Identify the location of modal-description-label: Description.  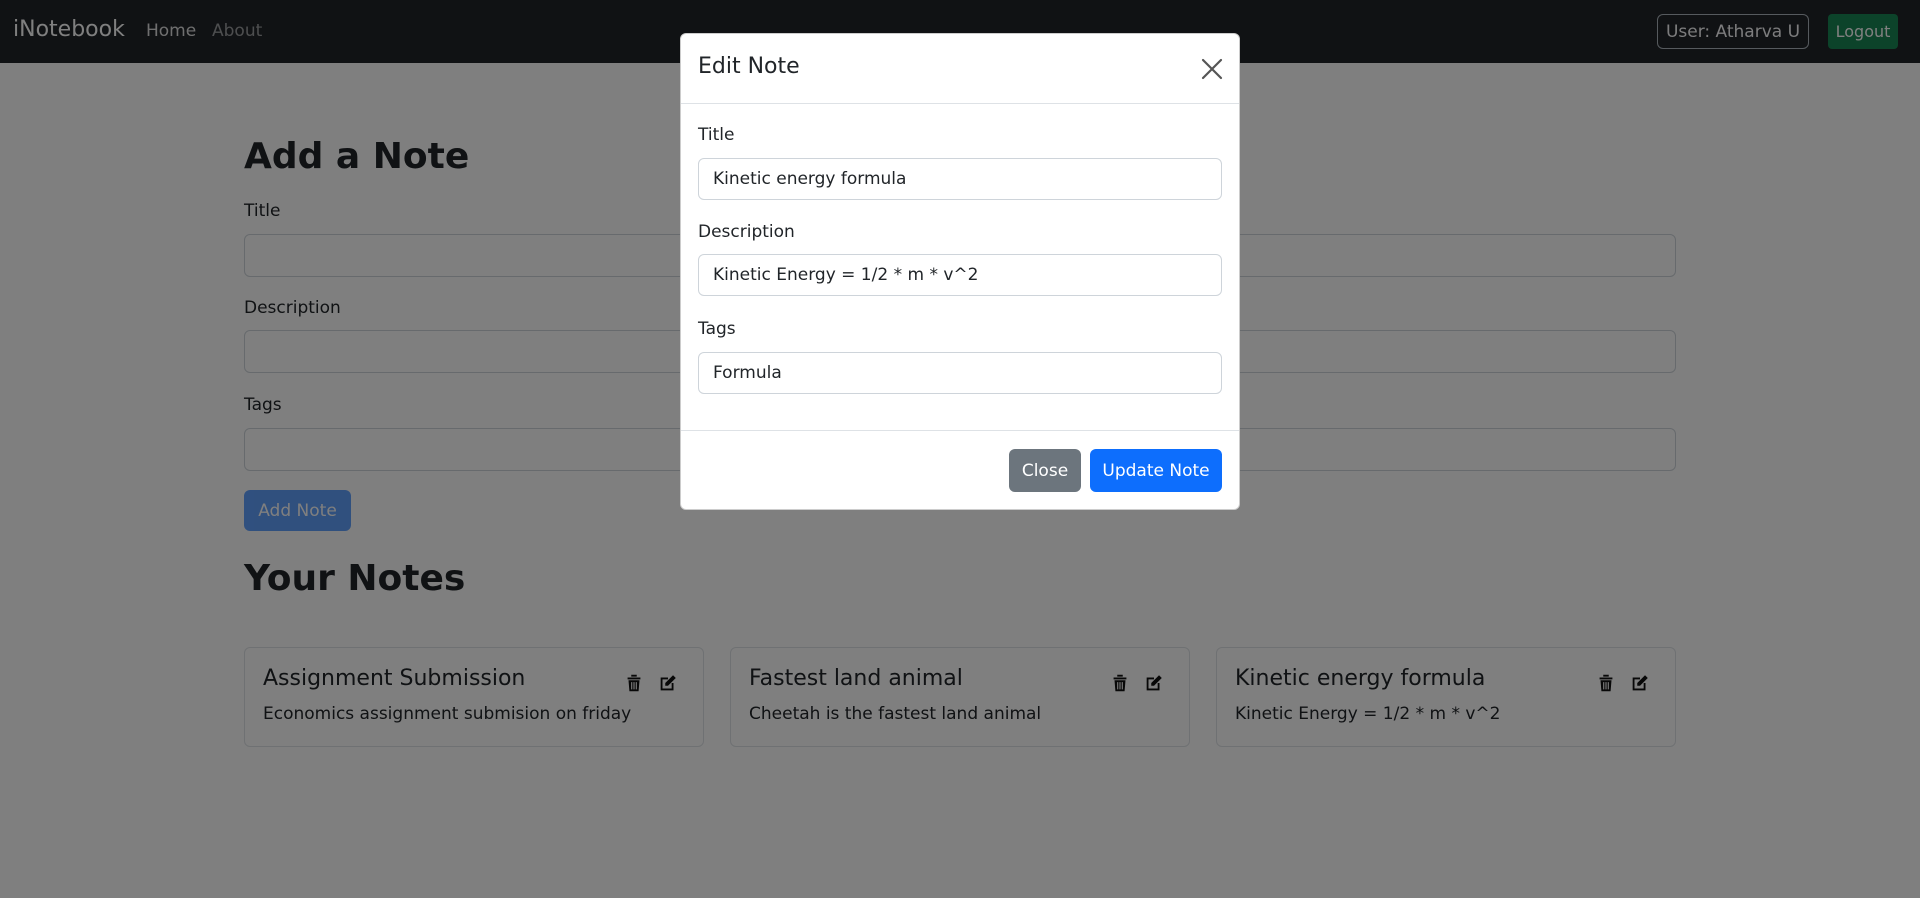
(746, 232).